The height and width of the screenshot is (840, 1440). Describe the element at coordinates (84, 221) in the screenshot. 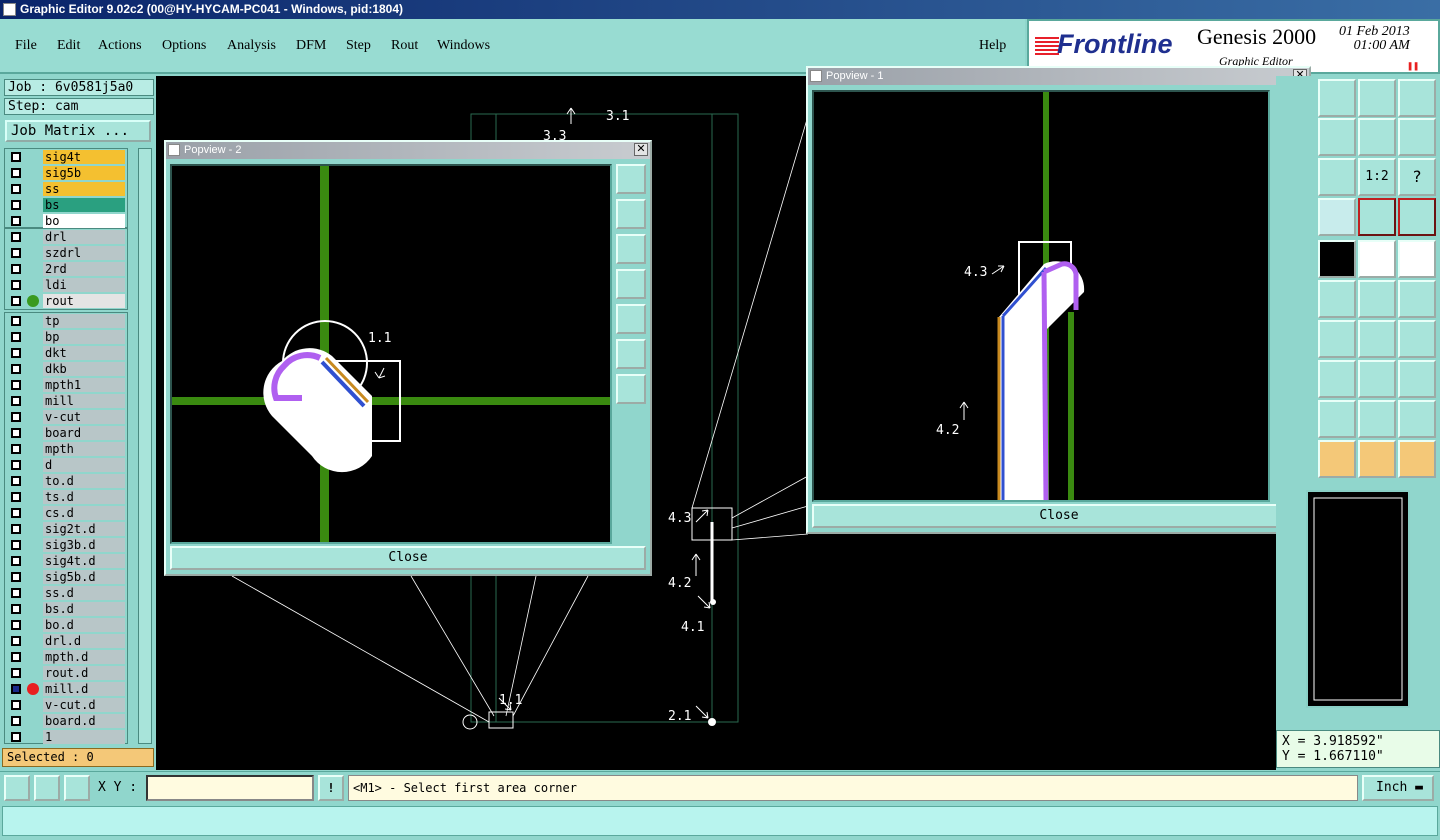

I see `layer-name: bo` at that location.